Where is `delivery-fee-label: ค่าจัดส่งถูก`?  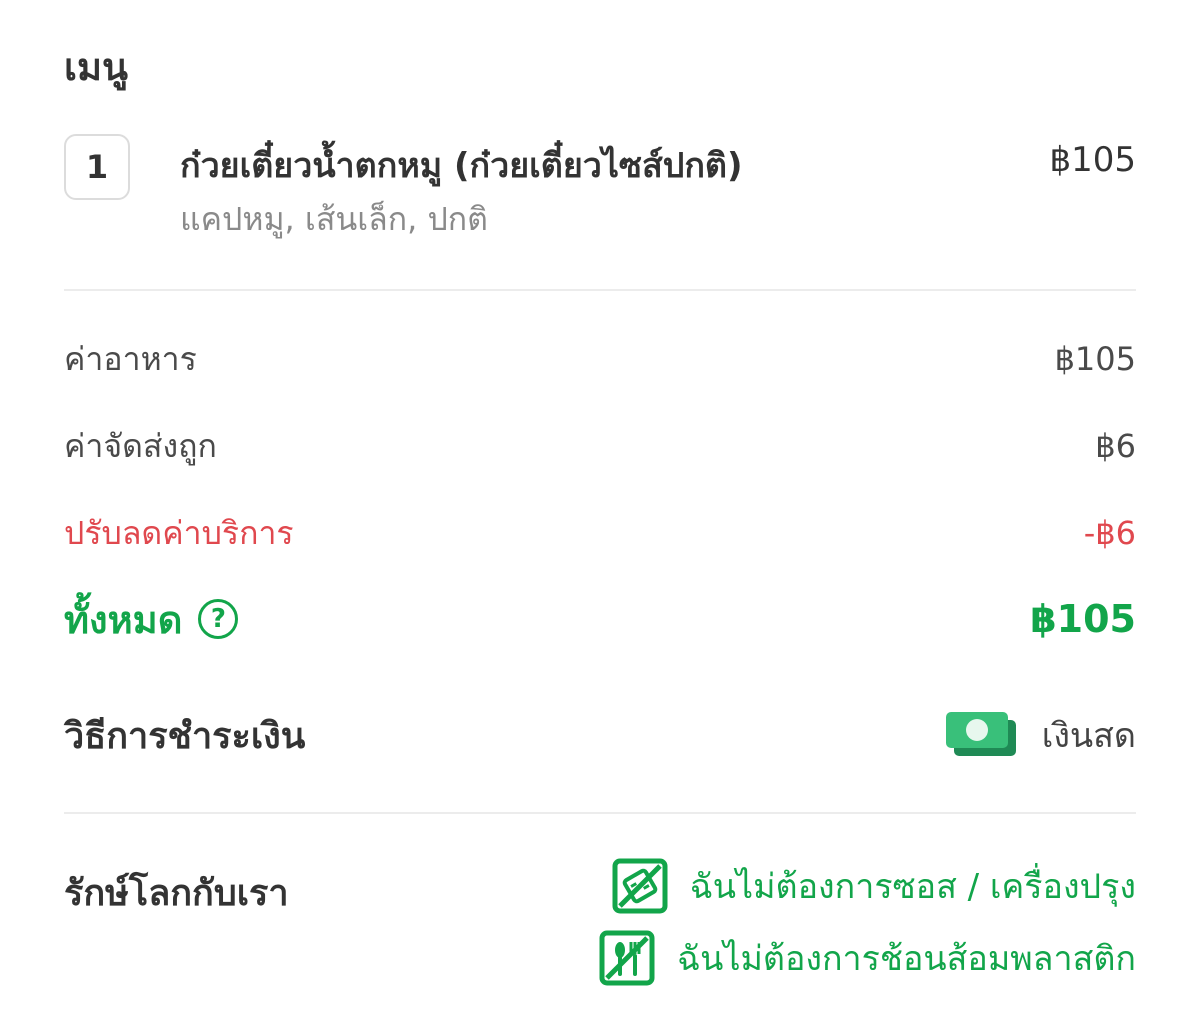
delivery-fee-label: ค่าจัดส่งถูก is located at coordinates (140, 445).